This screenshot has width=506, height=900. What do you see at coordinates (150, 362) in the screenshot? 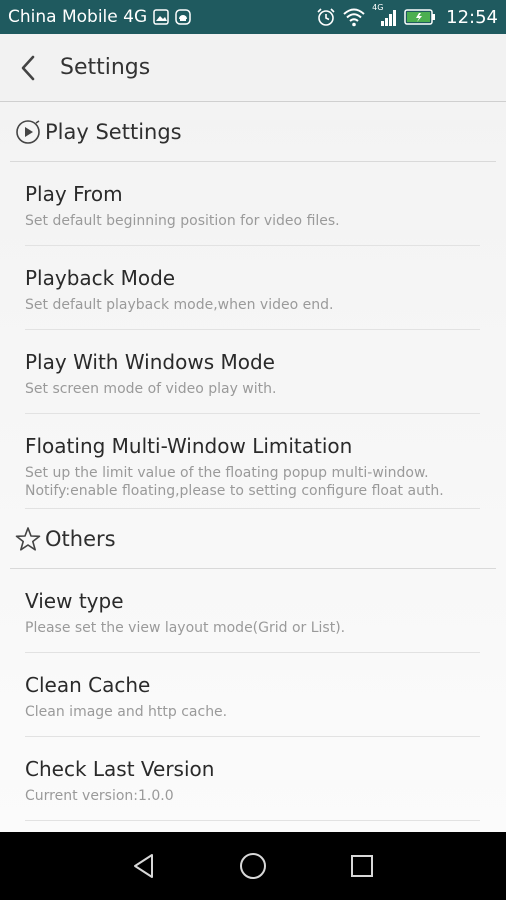
I see `pref-title: Play With Windows Mode` at bounding box center [150, 362].